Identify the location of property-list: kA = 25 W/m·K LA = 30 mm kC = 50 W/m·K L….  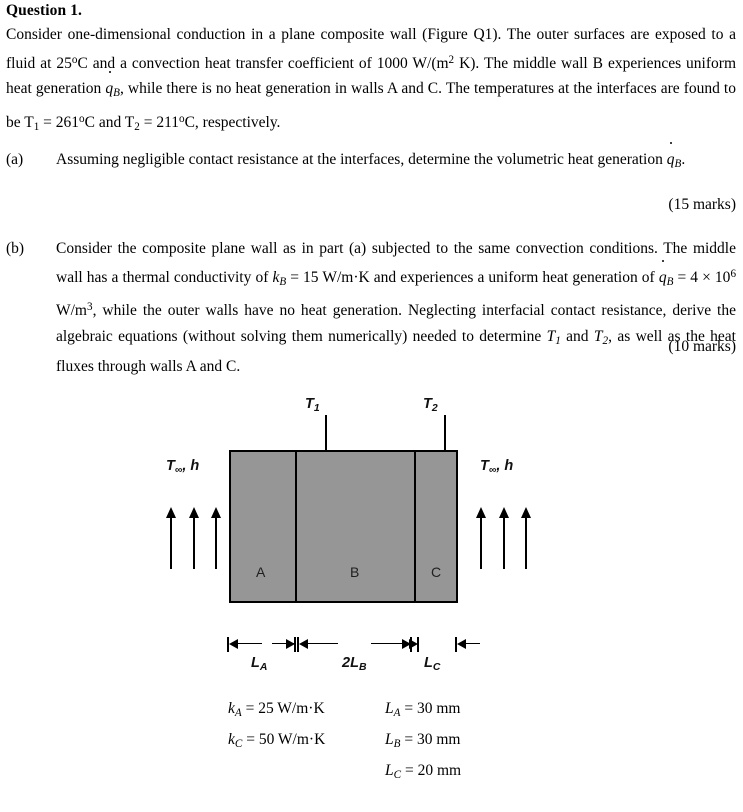
(371, 746).